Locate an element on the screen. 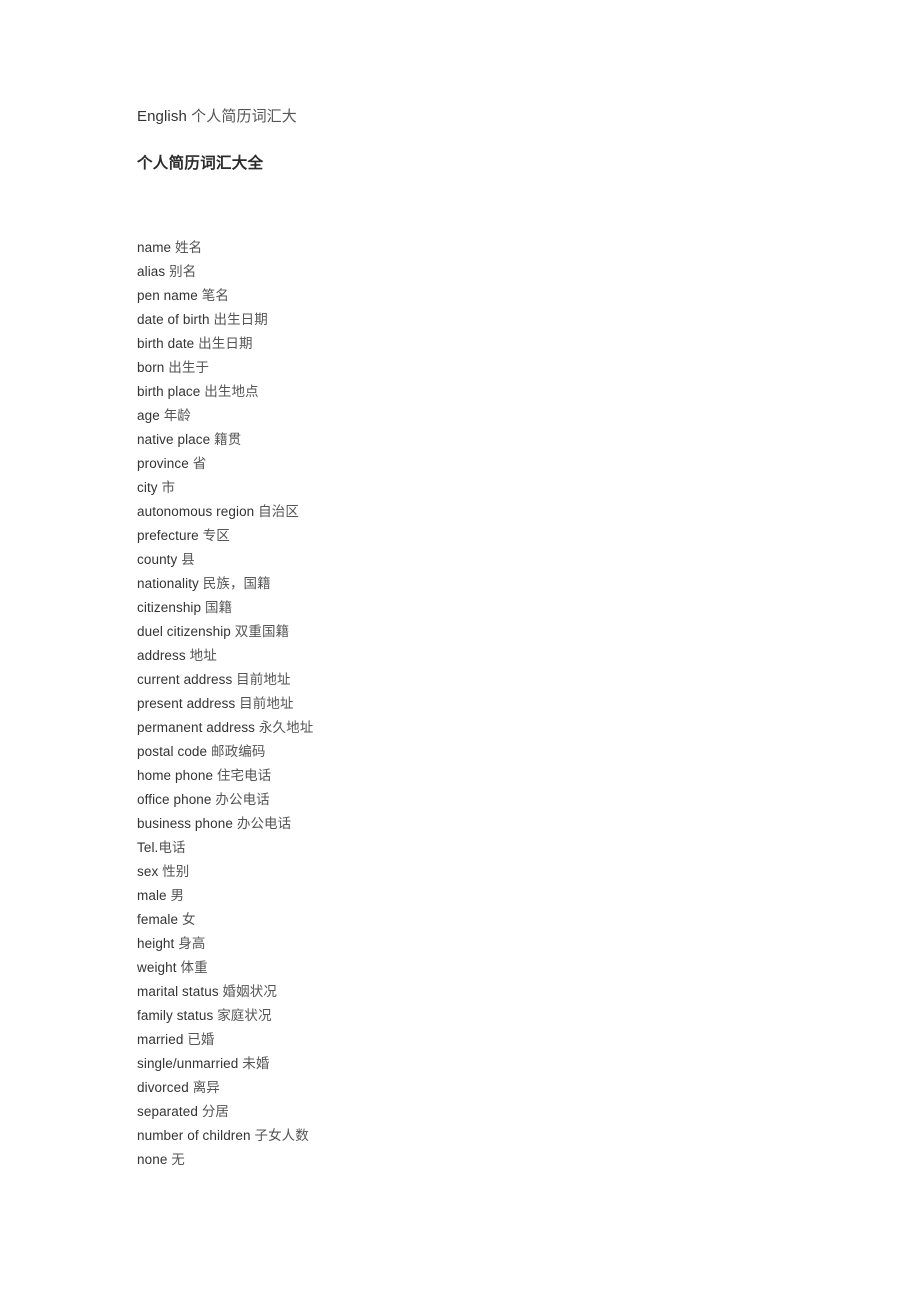 This screenshot has height=1302, width=920. vocabulary-entry: separated 分居 is located at coordinates (487, 1112).